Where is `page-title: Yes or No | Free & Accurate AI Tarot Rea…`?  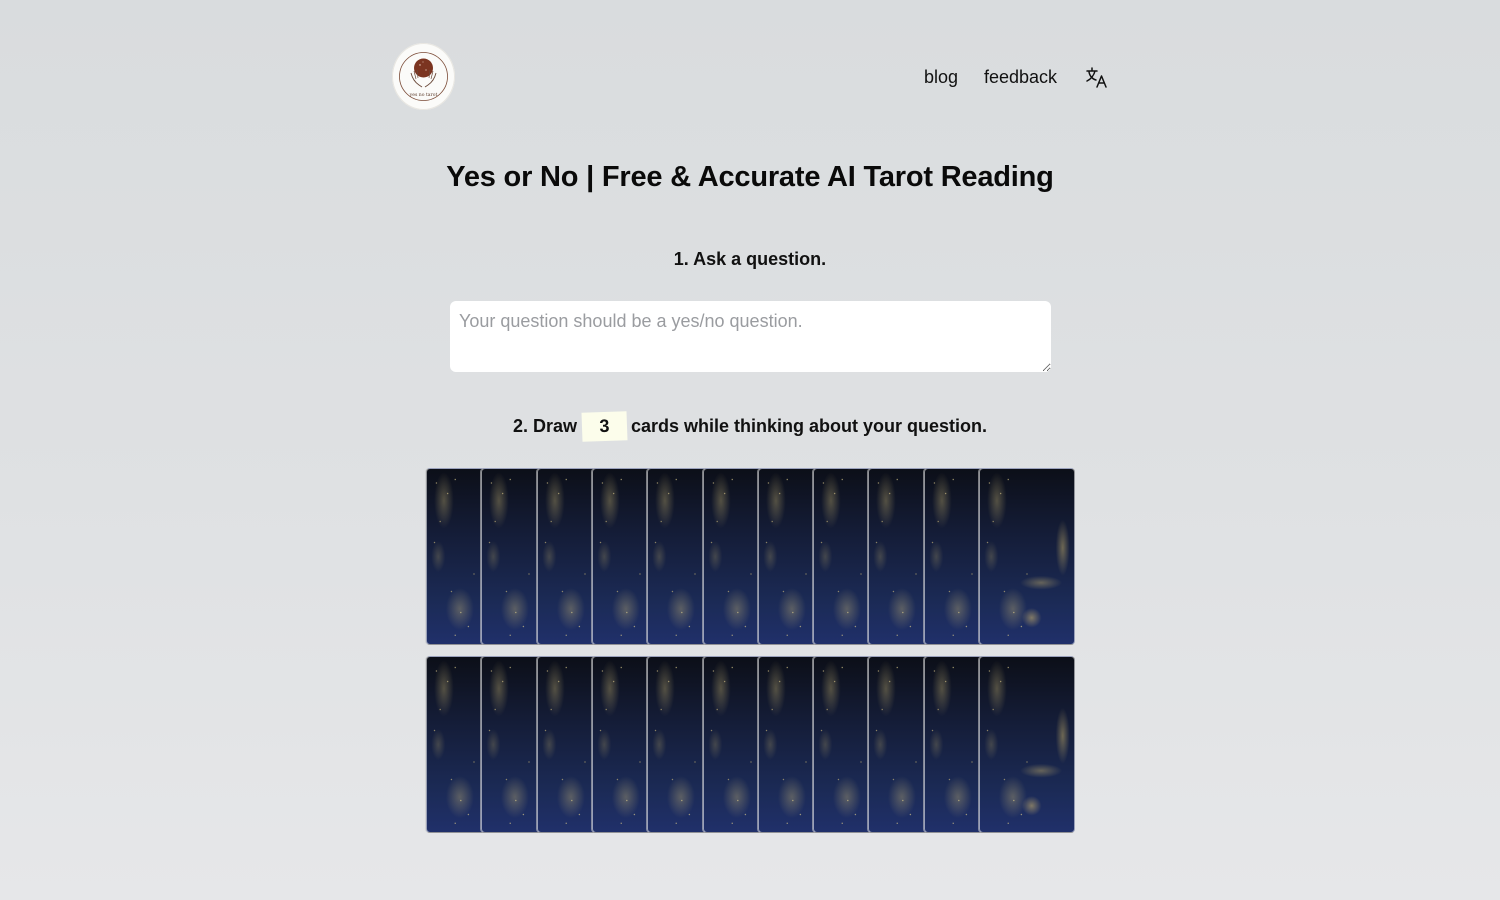
page-title: Yes or No | Free & Accurate AI Tarot Rea… is located at coordinates (750, 177).